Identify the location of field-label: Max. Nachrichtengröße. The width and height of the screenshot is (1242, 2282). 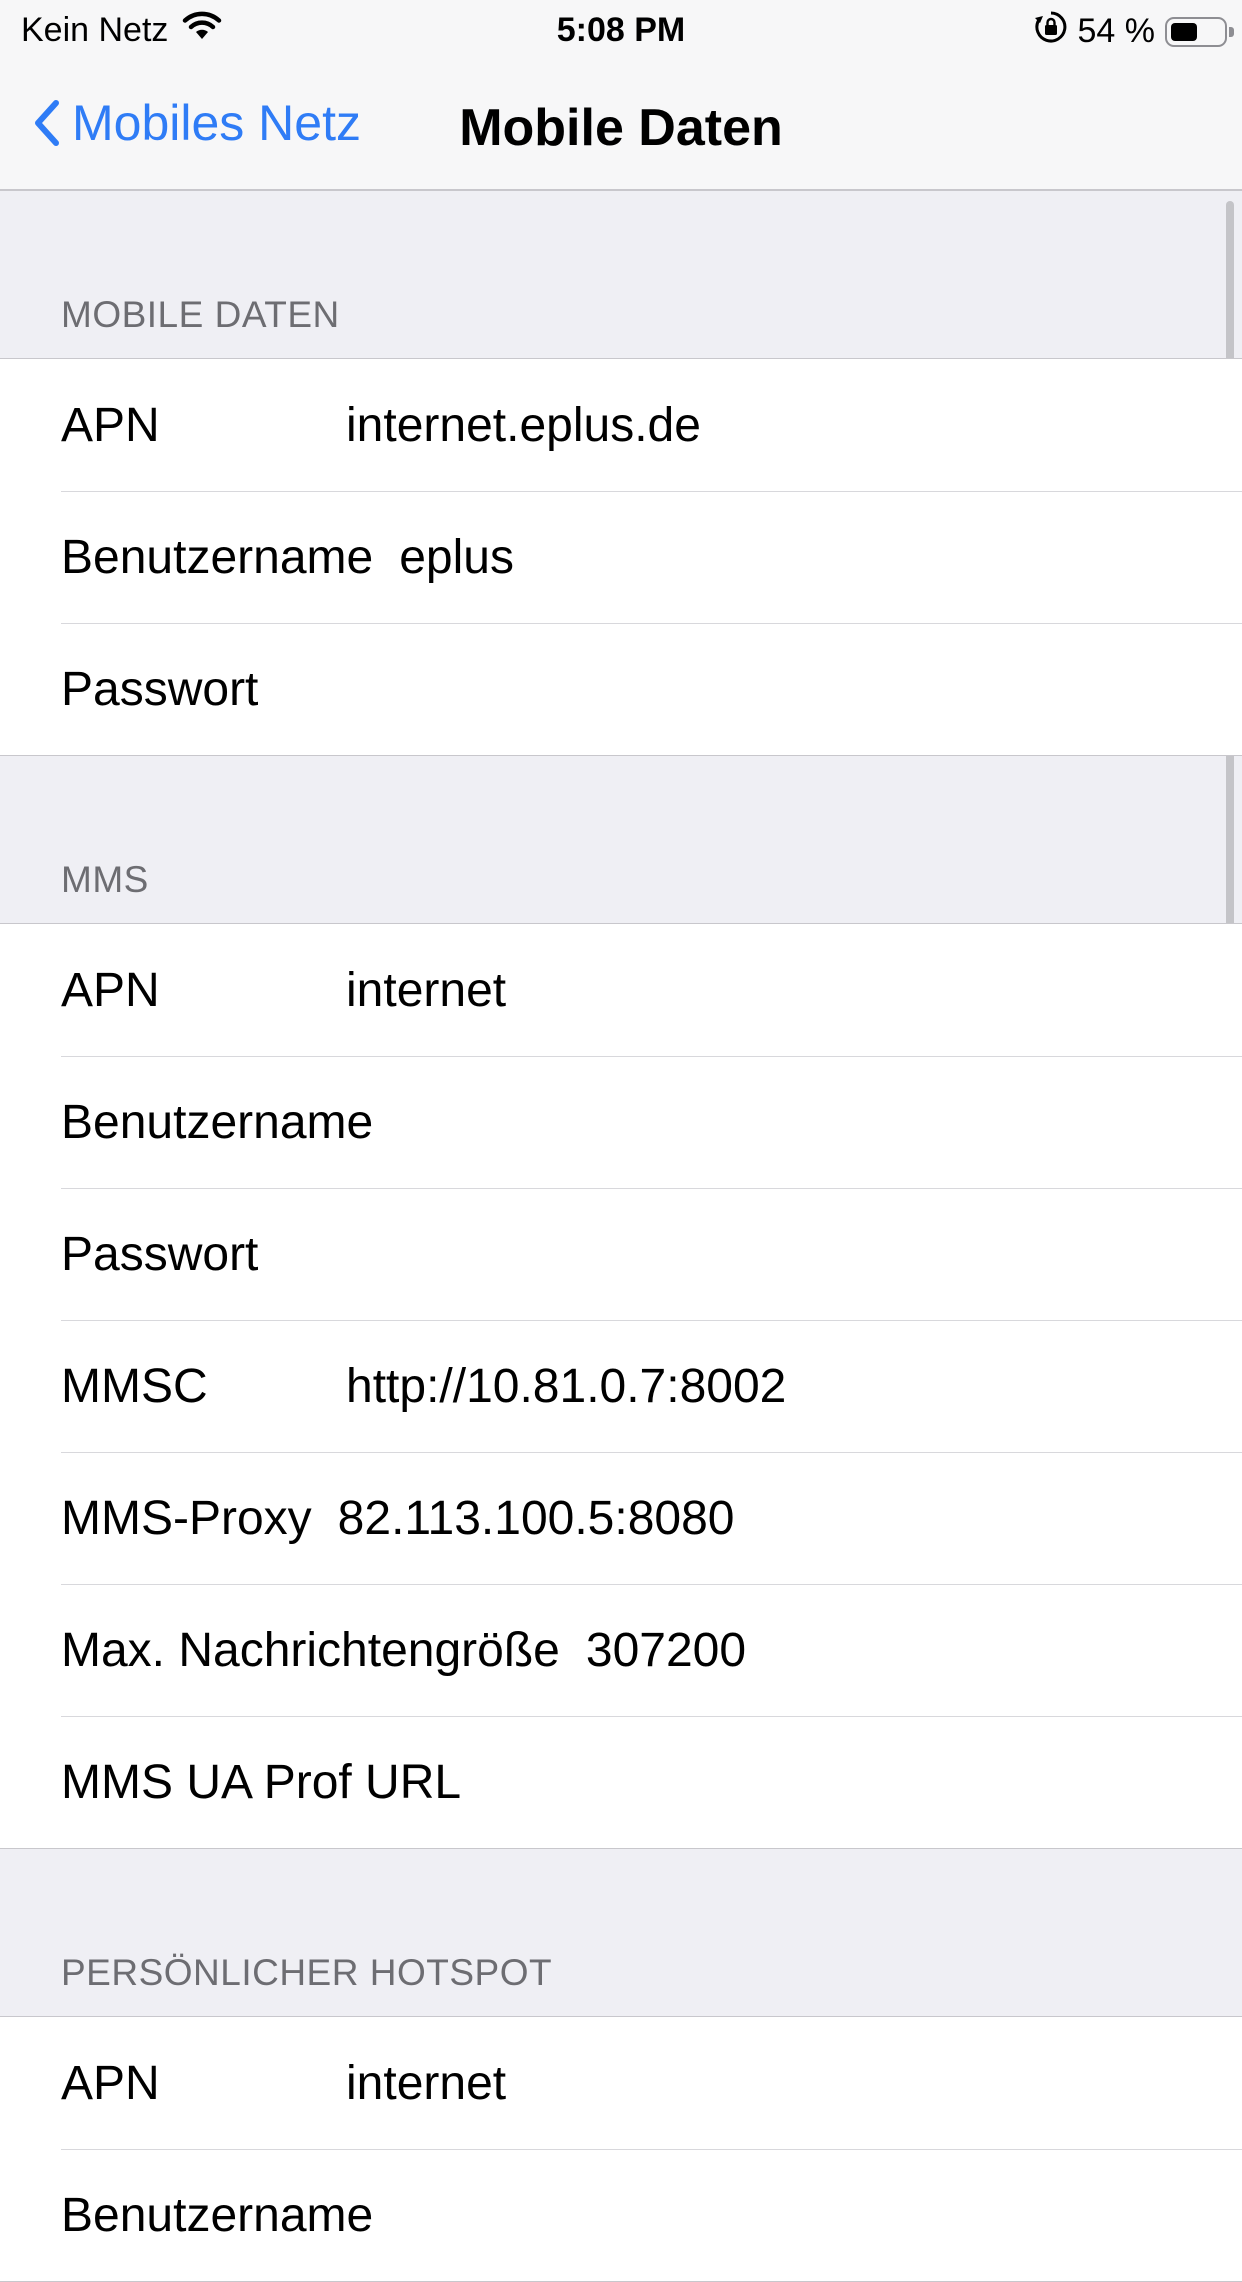
(310, 1650).